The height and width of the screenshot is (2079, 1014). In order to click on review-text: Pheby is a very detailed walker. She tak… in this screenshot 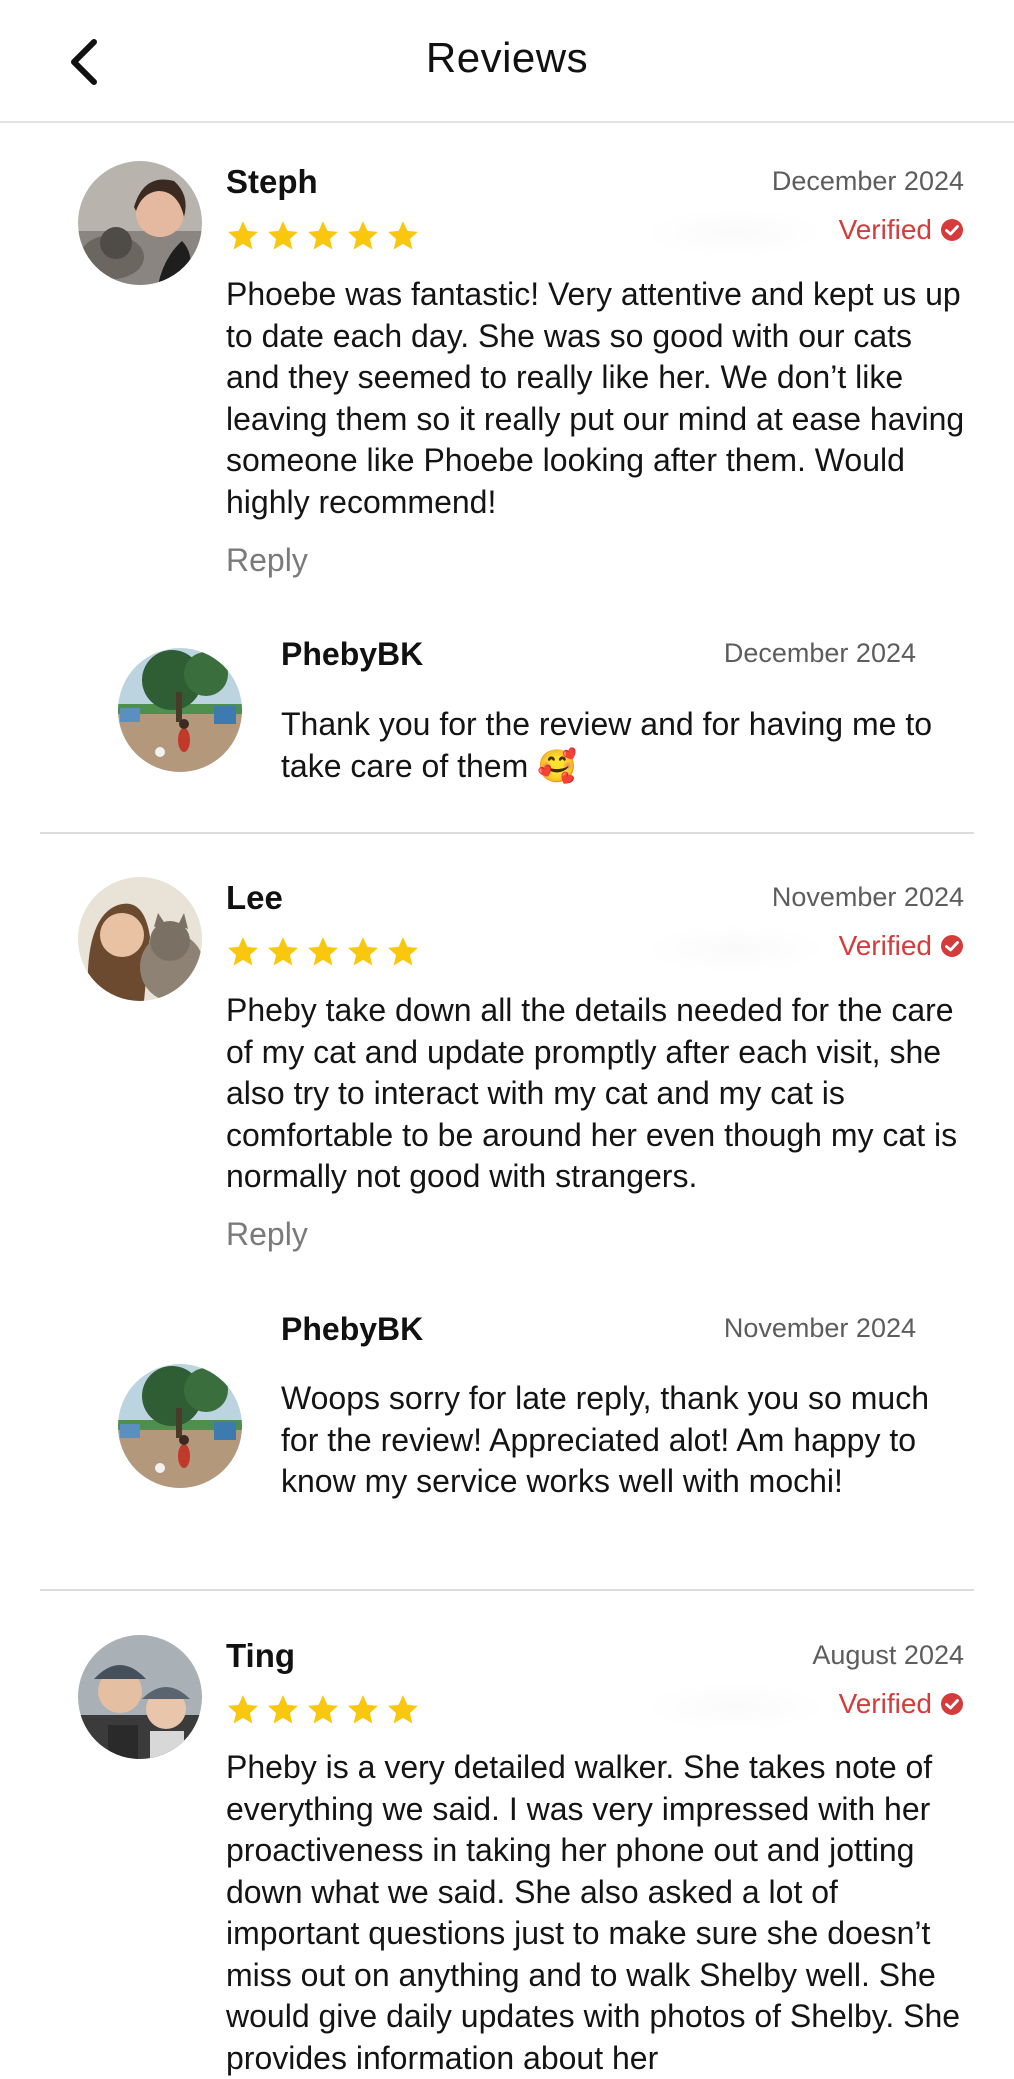, I will do `click(593, 1912)`.